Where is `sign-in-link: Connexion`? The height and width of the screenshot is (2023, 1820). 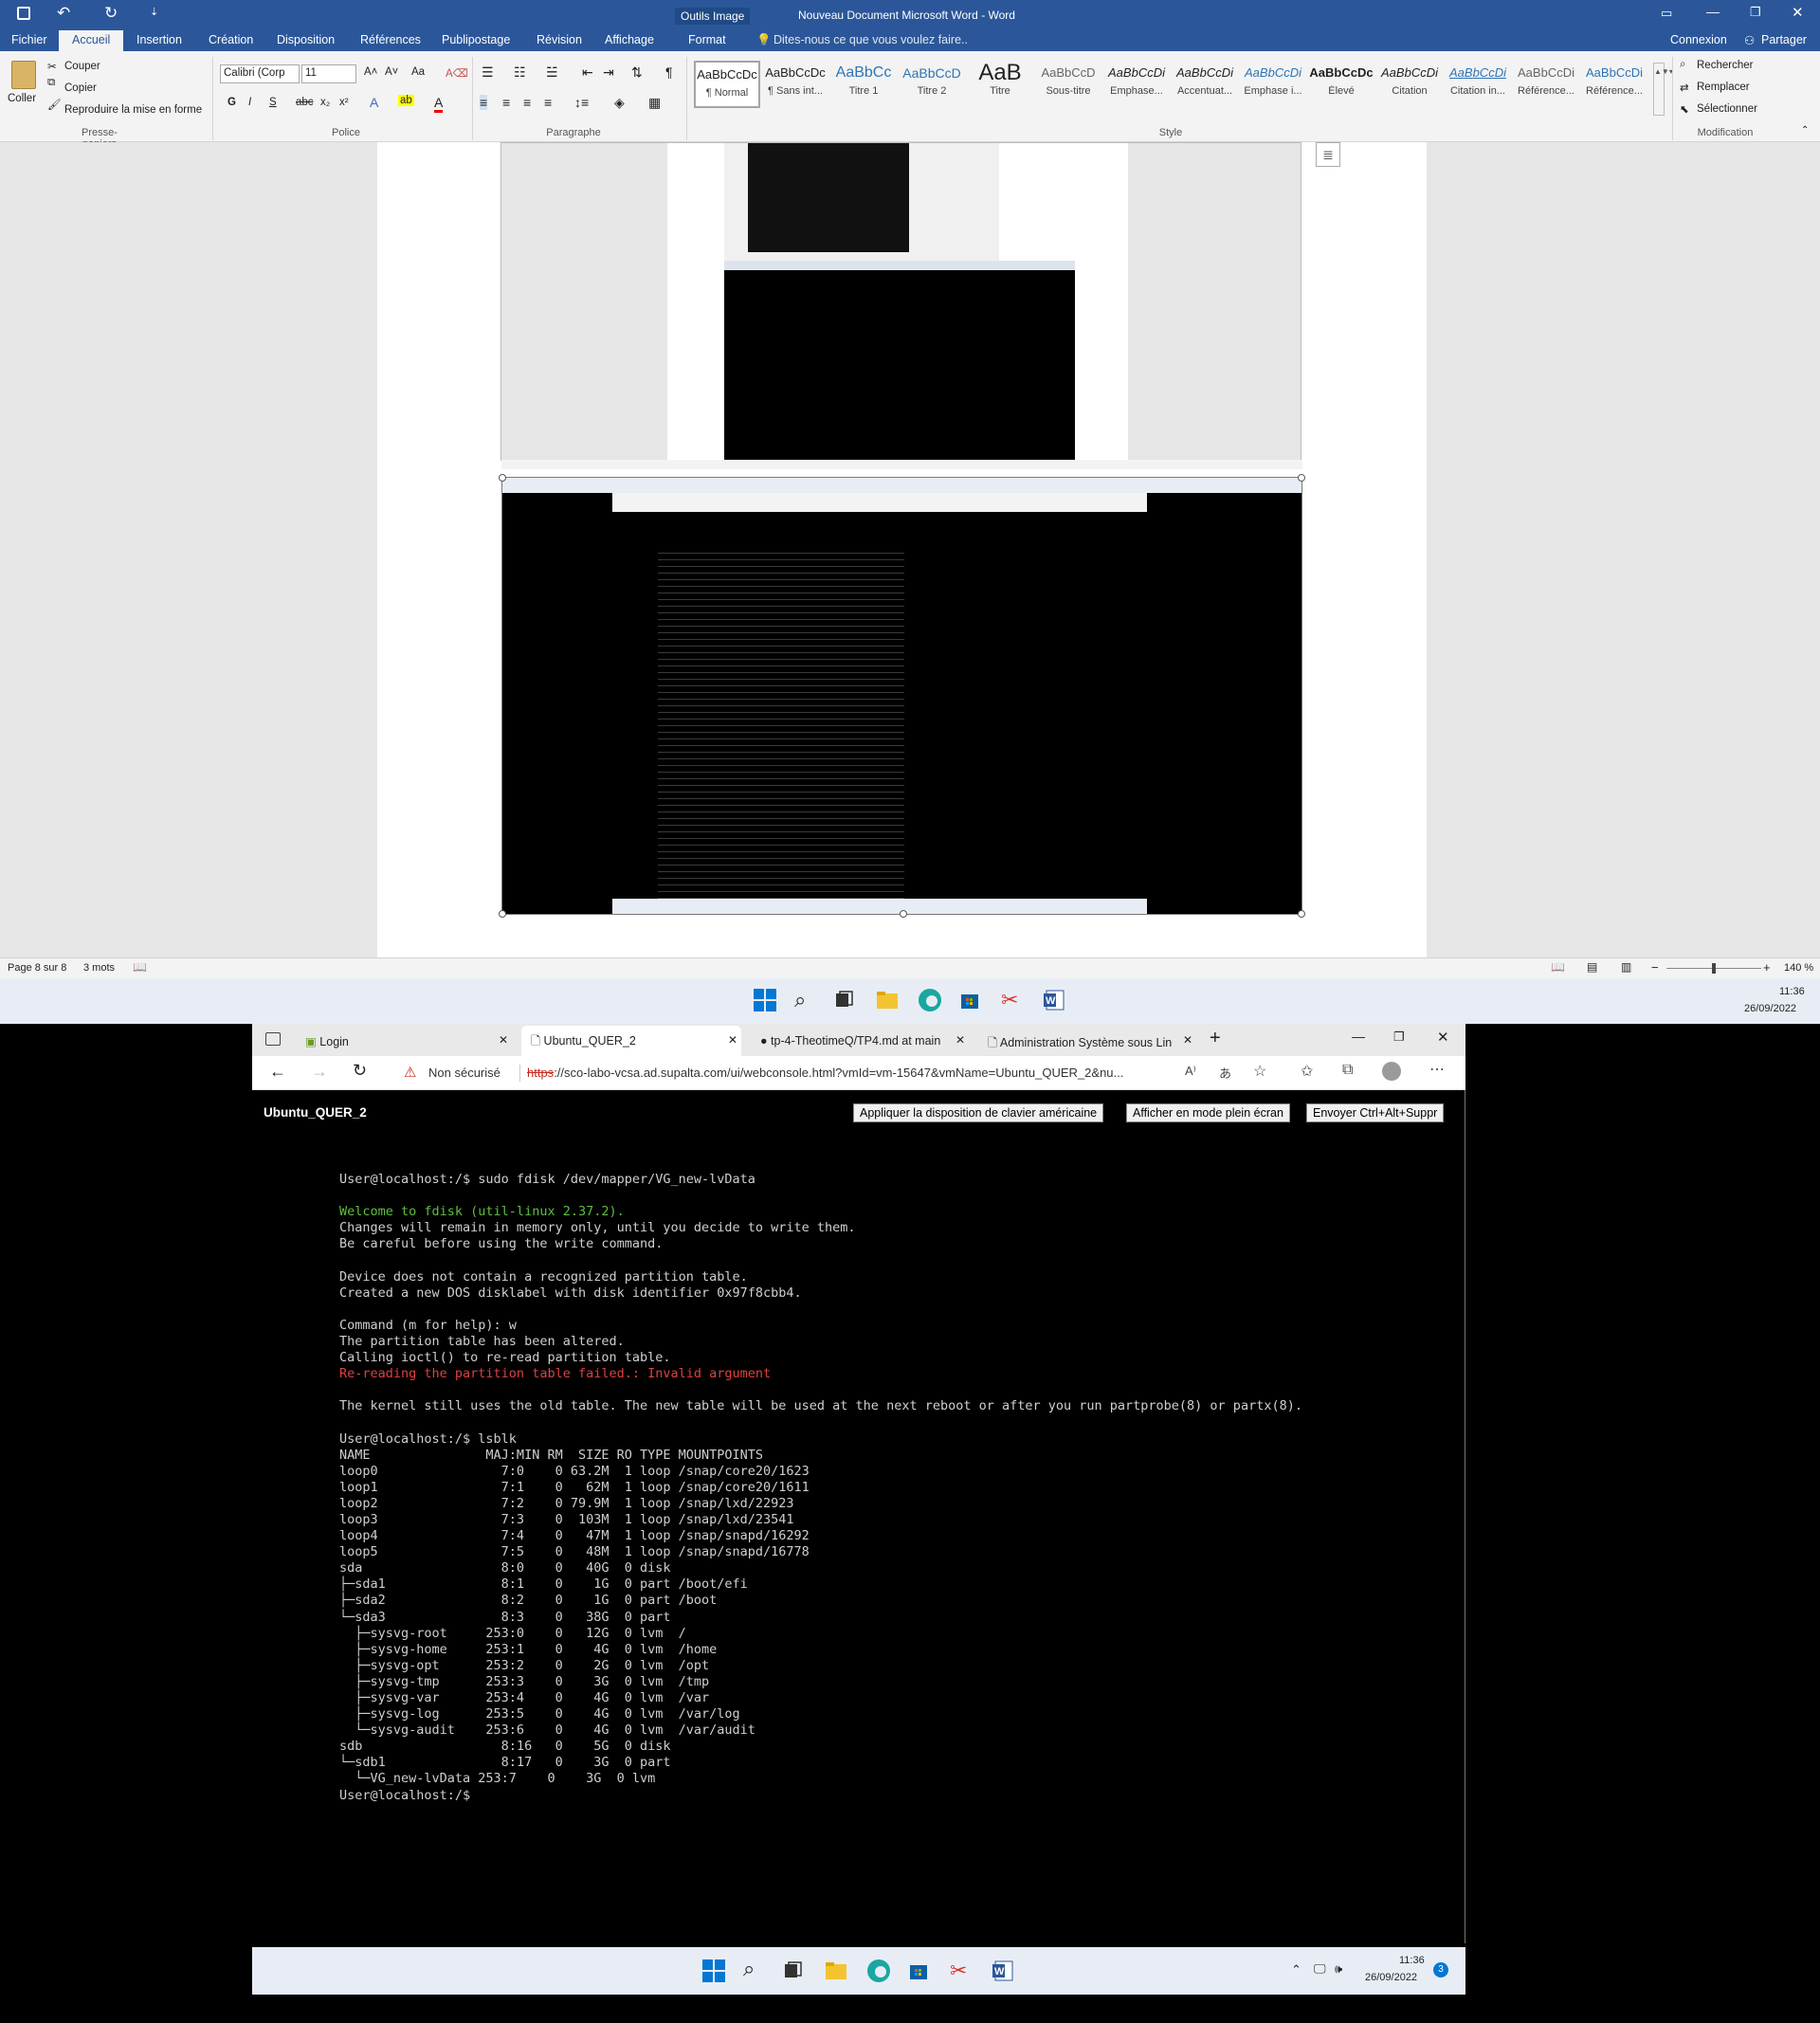
sign-in-link: Connexion is located at coordinates (1698, 39).